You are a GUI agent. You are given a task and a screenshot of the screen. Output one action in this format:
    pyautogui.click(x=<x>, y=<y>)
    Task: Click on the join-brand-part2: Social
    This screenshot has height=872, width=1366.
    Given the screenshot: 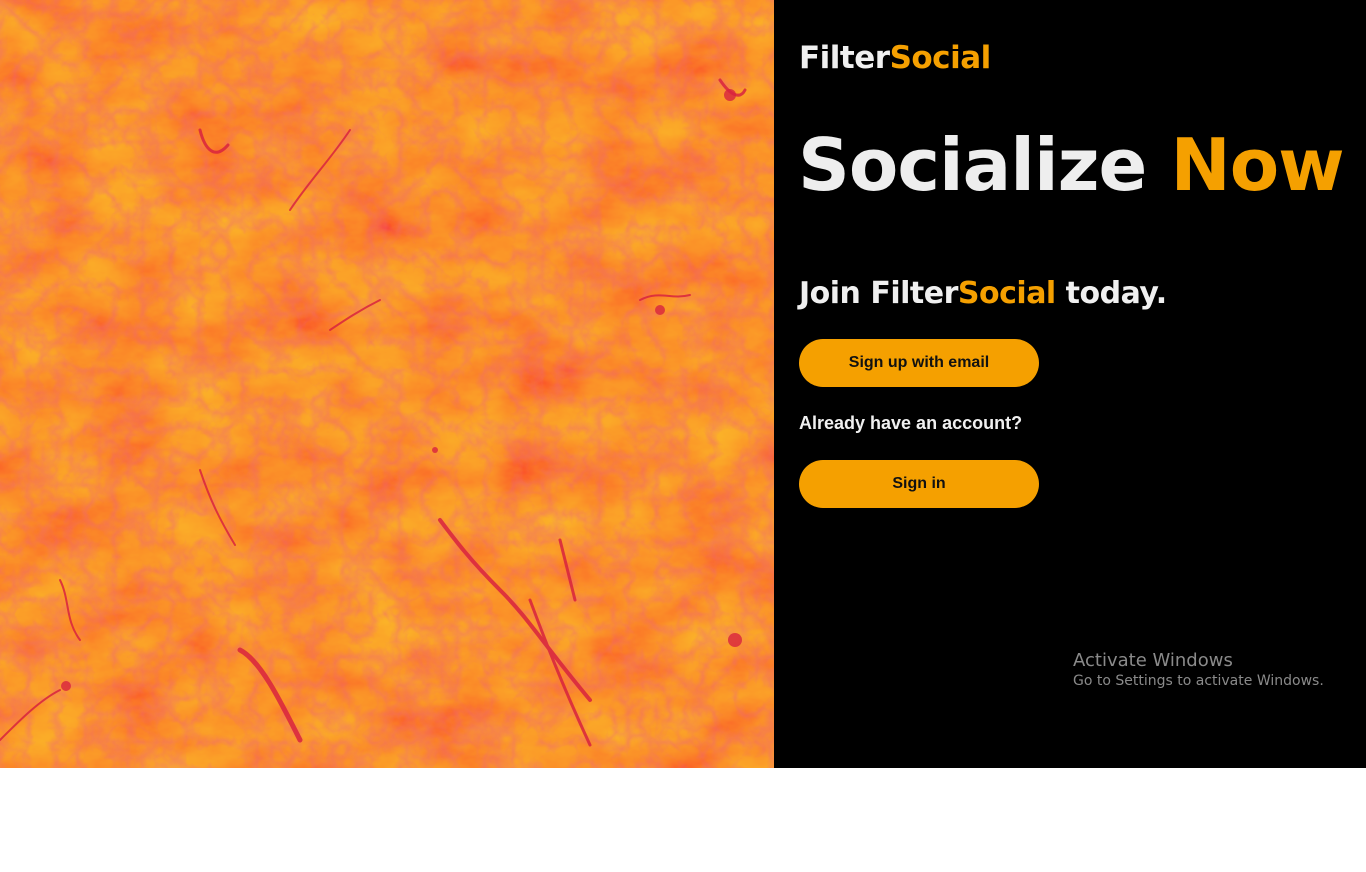 What is the action you would take?
    pyautogui.click(x=1006, y=293)
    